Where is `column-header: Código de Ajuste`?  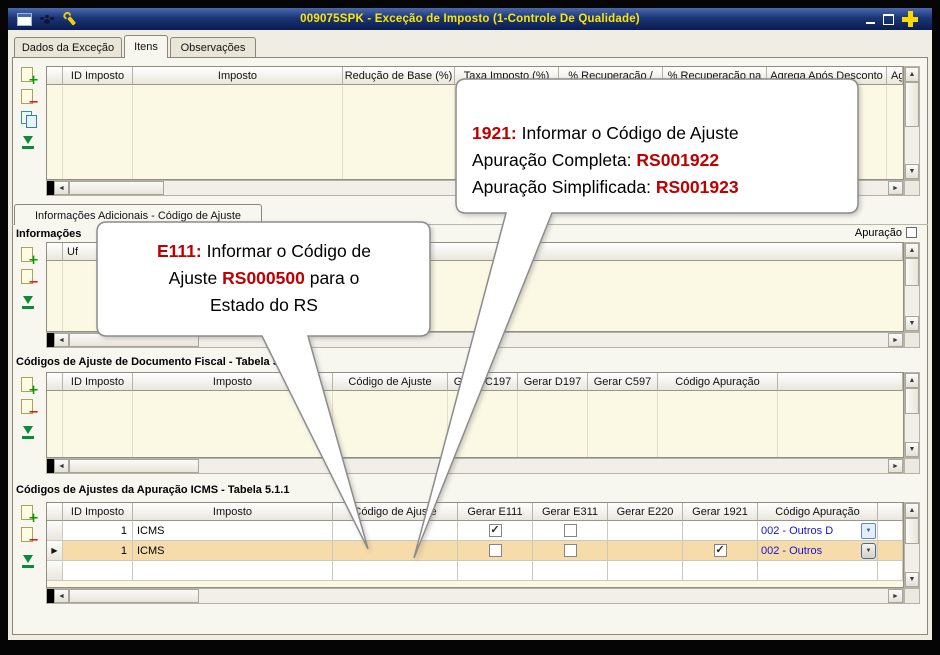 column-header: Código de Ajuste is located at coordinates (395, 512).